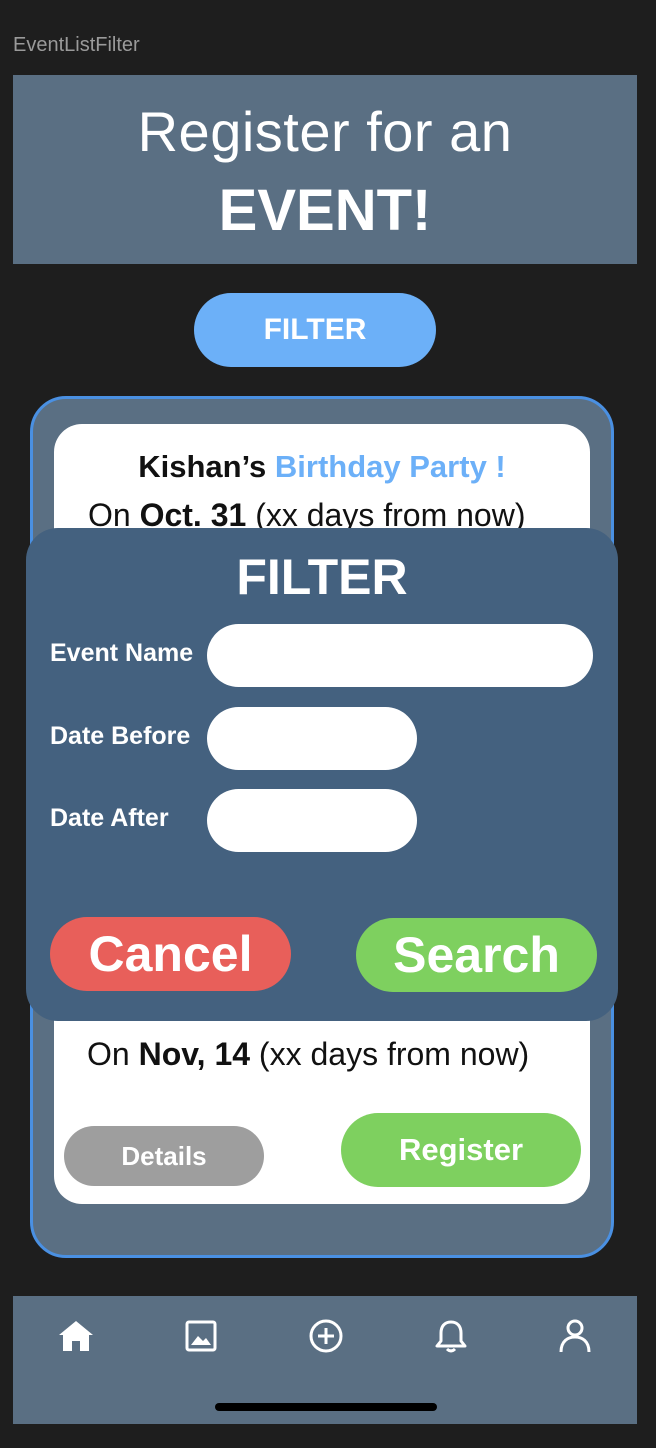  Describe the element at coordinates (322, 577) in the screenshot. I see `filter-modal-title: FILTER` at that location.